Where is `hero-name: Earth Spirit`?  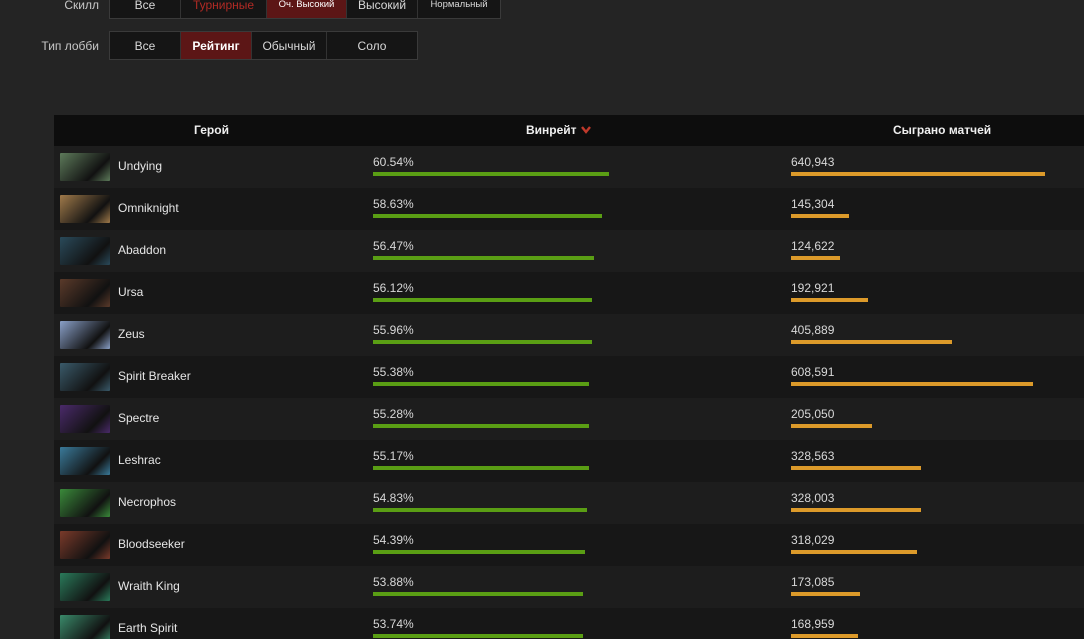
hero-name: Earth Spirit is located at coordinates (147, 628).